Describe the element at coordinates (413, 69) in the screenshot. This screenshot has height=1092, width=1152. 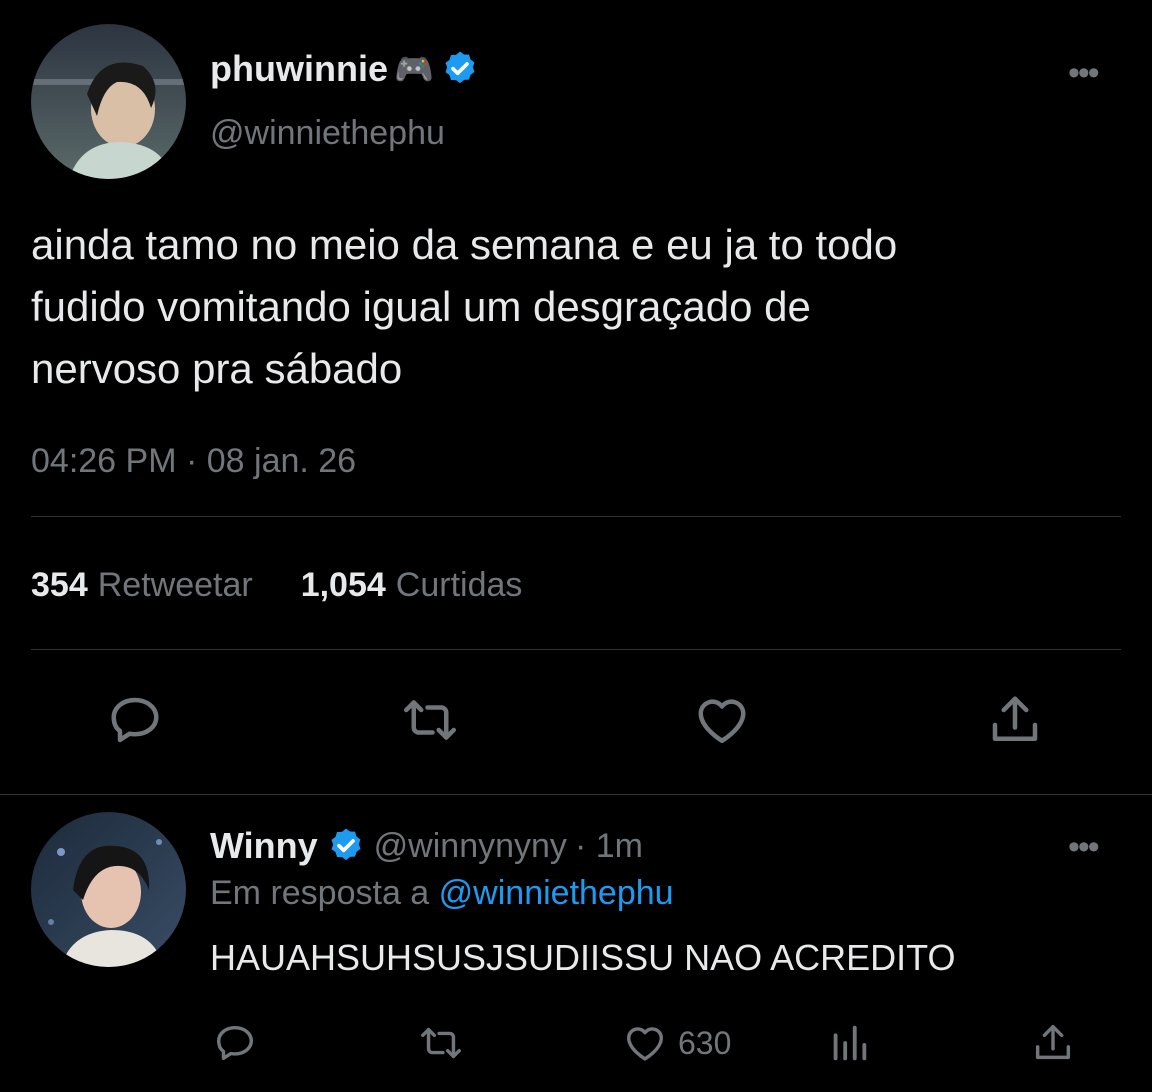
I see `gamepad-emoji: 🎮` at that location.